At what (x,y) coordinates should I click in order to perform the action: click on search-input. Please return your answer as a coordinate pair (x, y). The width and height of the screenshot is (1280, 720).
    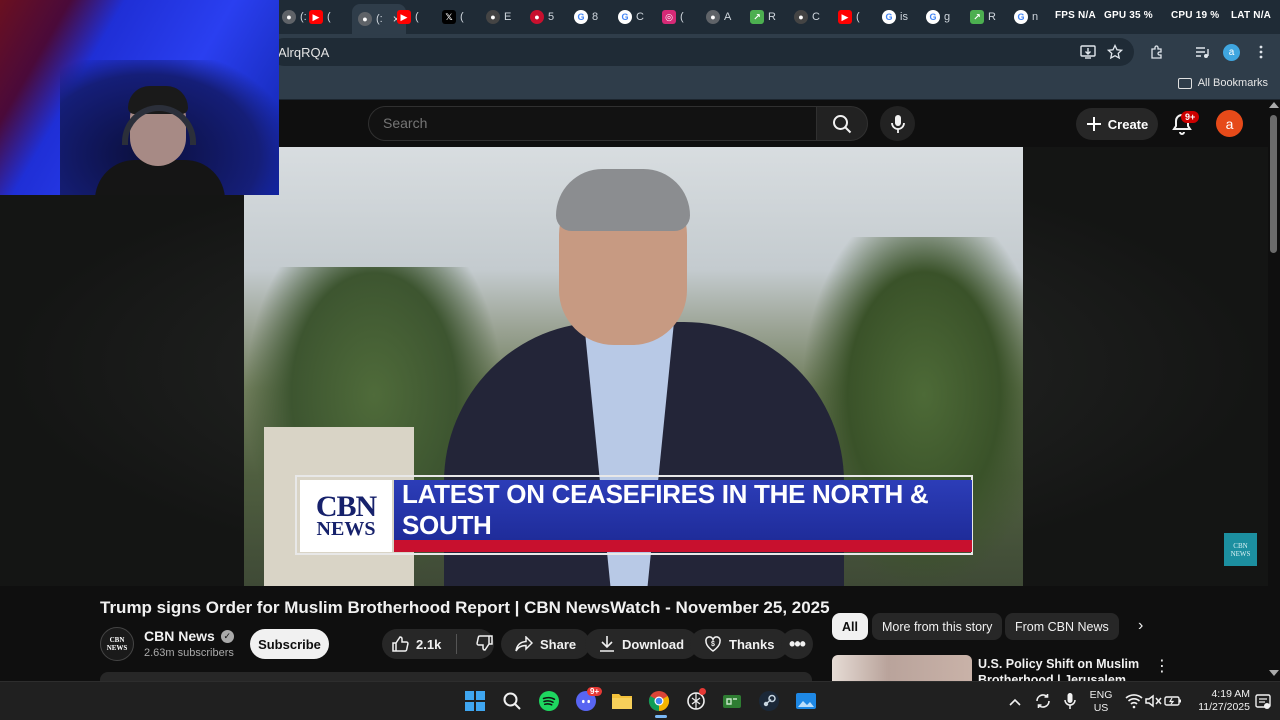
    Looking at the image, I should click on (593, 123).